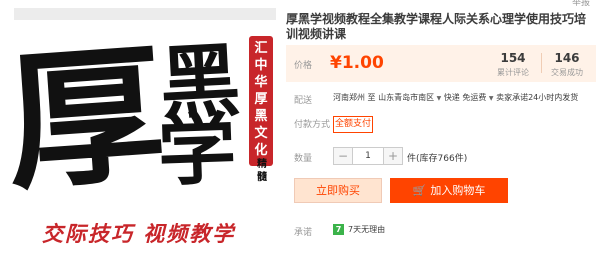 This screenshot has height=262, width=600. What do you see at coordinates (139, 233) in the screenshot?
I see `image-slogan: 交际技巧 视频教学` at bounding box center [139, 233].